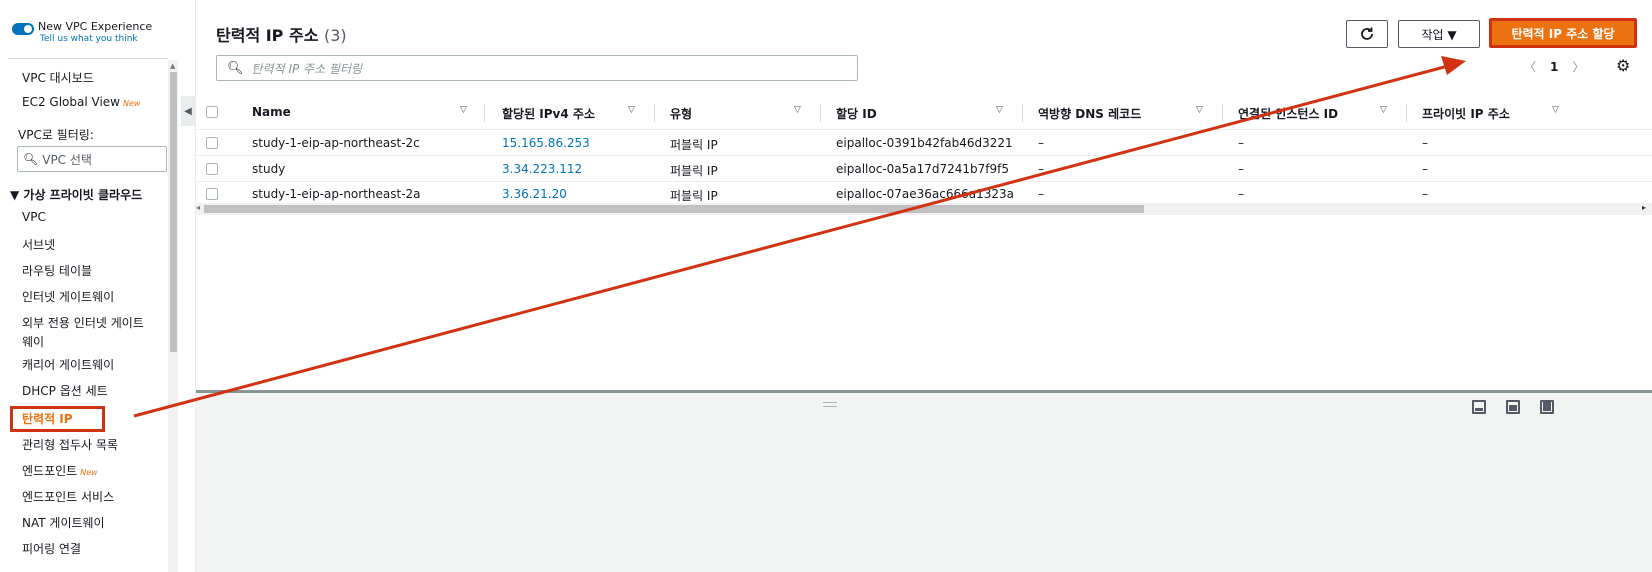 This screenshot has width=1652, height=572. I want to click on cell-ipv4-link: 15.165.86.253, so click(546, 143).